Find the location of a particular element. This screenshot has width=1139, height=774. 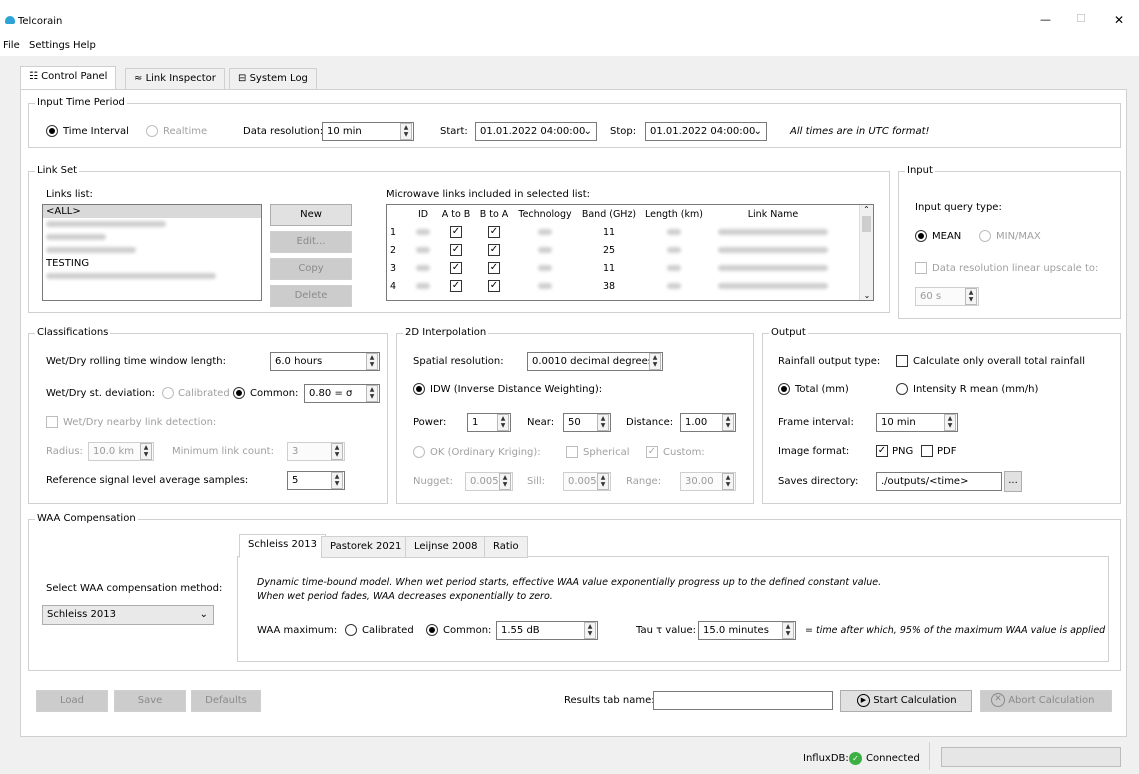

upscale-spinbox: 60 s ▲ ▼ is located at coordinates (947, 296).